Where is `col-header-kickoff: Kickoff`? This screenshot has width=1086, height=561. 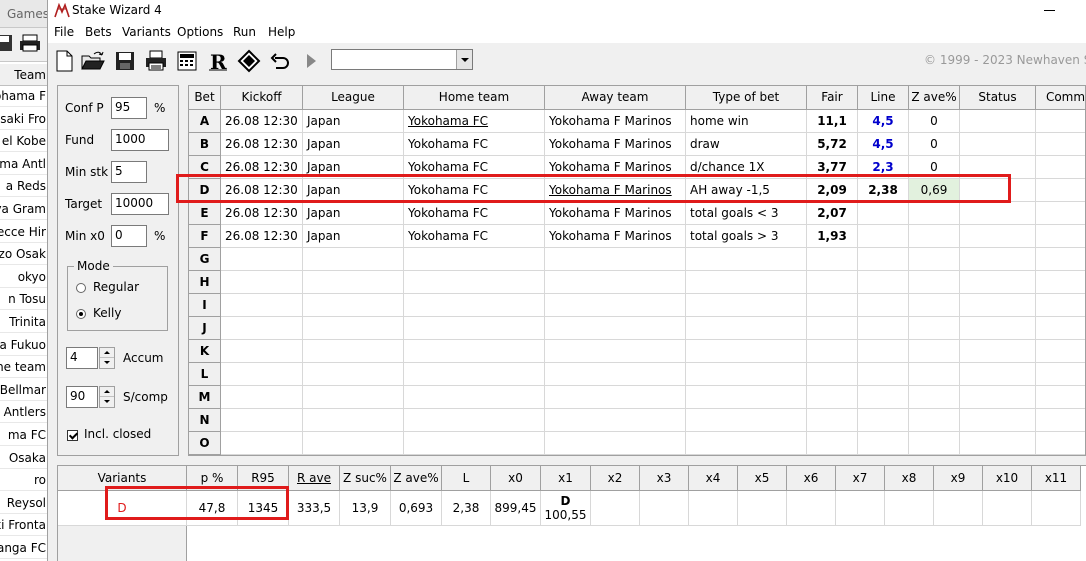 col-header-kickoff: Kickoff is located at coordinates (262, 98).